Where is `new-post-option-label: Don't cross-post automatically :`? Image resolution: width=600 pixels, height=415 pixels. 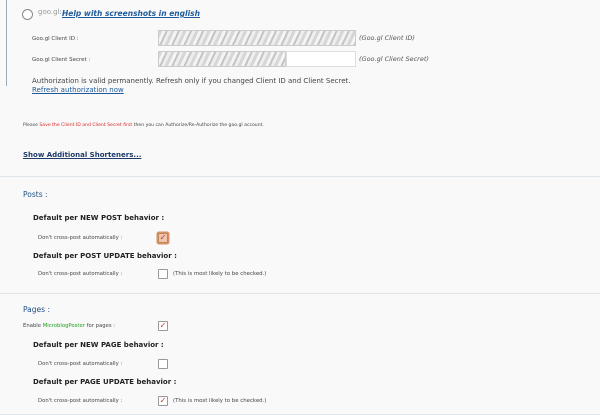 new-post-option-label: Don't cross-post automatically : is located at coordinates (80, 238).